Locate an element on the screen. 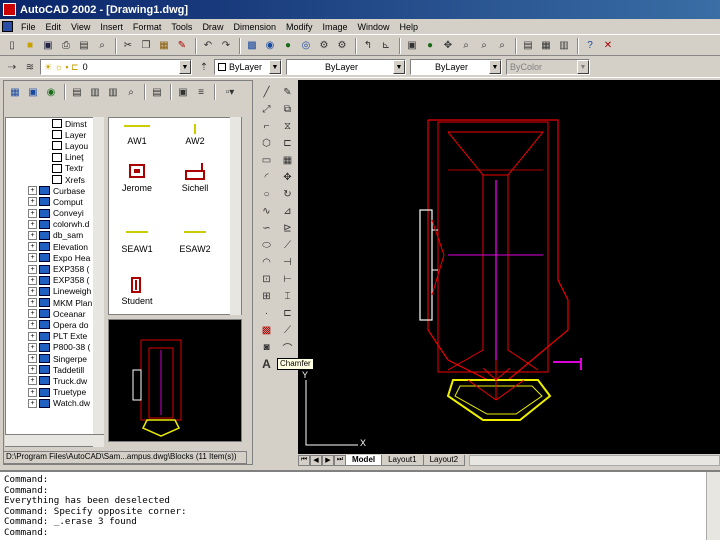  search-icon: ⌕ is located at coordinates (131, 92).